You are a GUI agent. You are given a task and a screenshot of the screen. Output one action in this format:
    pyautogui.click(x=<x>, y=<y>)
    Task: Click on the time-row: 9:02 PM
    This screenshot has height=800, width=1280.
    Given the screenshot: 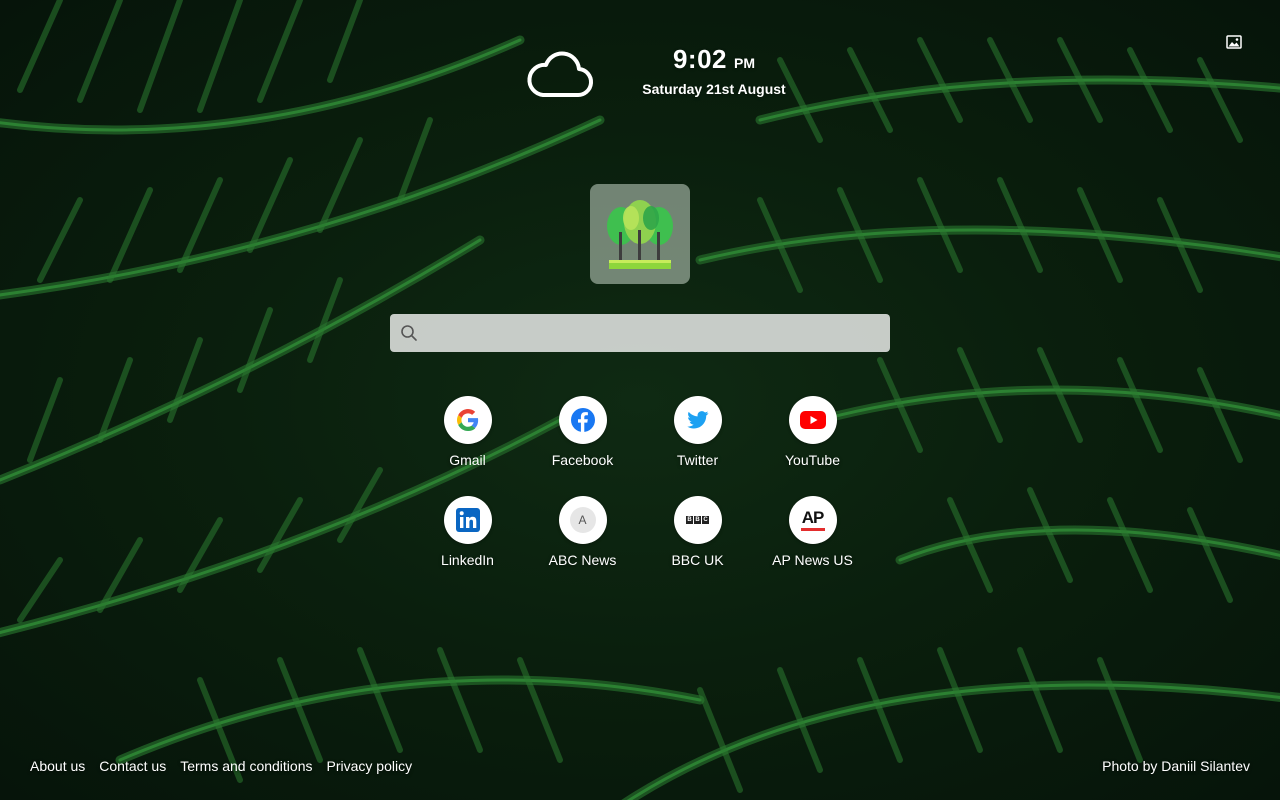 What is the action you would take?
    pyautogui.click(x=714, y=59)
    